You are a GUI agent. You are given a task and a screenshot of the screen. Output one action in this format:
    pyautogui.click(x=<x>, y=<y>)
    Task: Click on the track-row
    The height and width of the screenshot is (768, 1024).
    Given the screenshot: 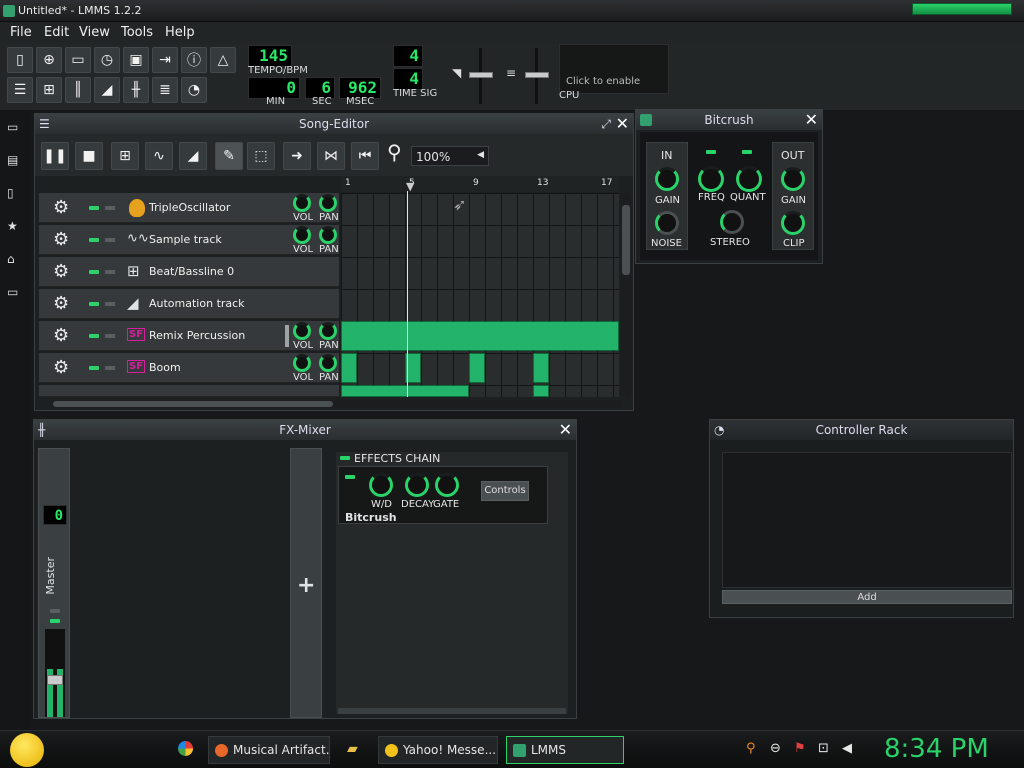 What is the action you would take?
    pyautogui.click(x=189, y=391)
    